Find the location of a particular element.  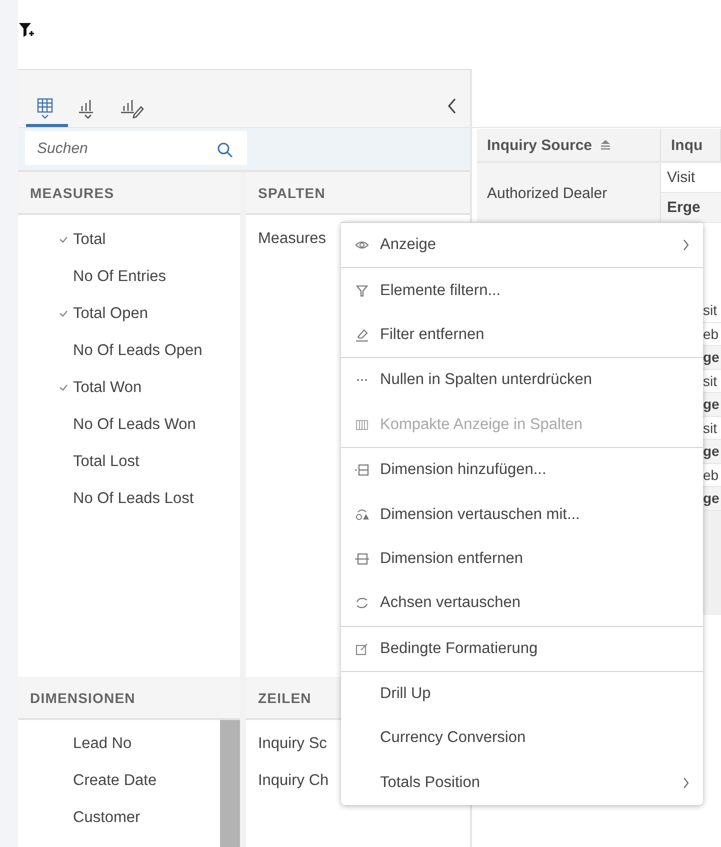

search-field: Suchen is located at coordinates (136, 148).